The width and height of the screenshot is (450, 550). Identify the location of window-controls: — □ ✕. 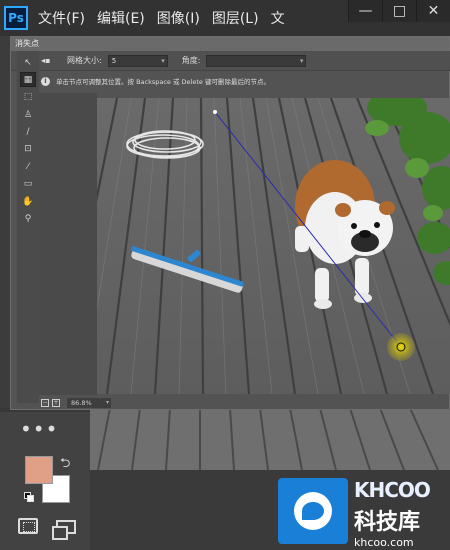
(399, 12).